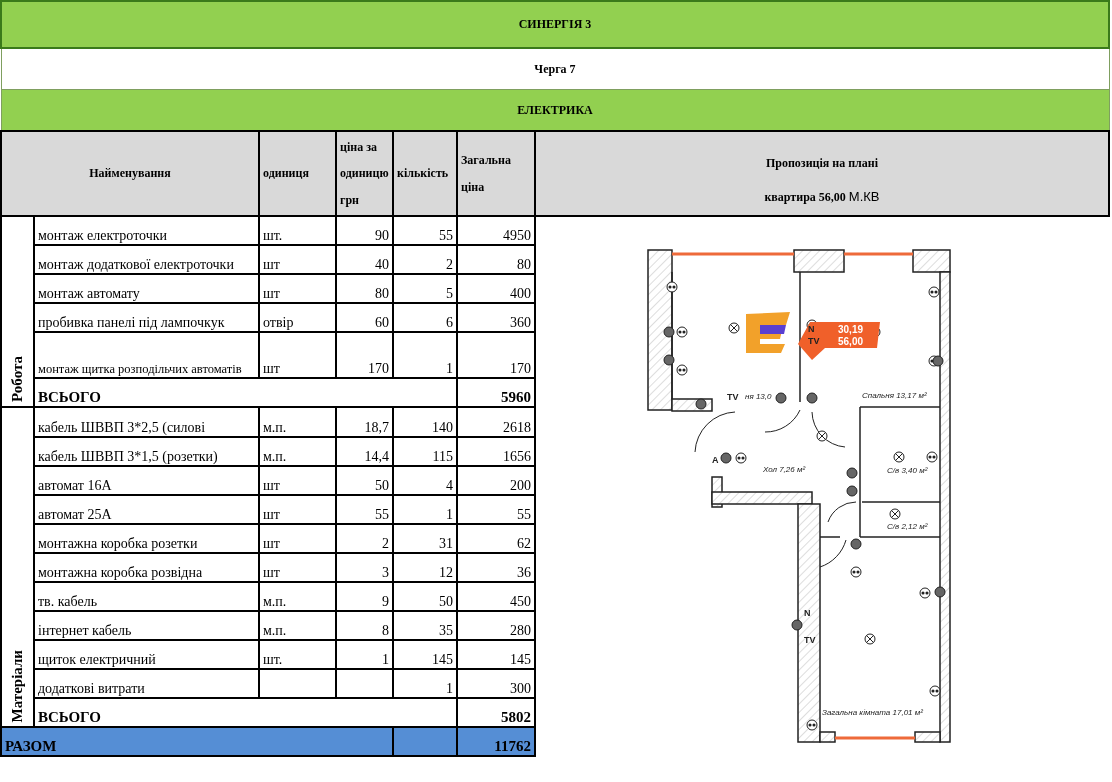  Describe the element at coordinates (822, 163) in the screenshot. I see `proposal-heading: Пропозиція на плані` at that location.